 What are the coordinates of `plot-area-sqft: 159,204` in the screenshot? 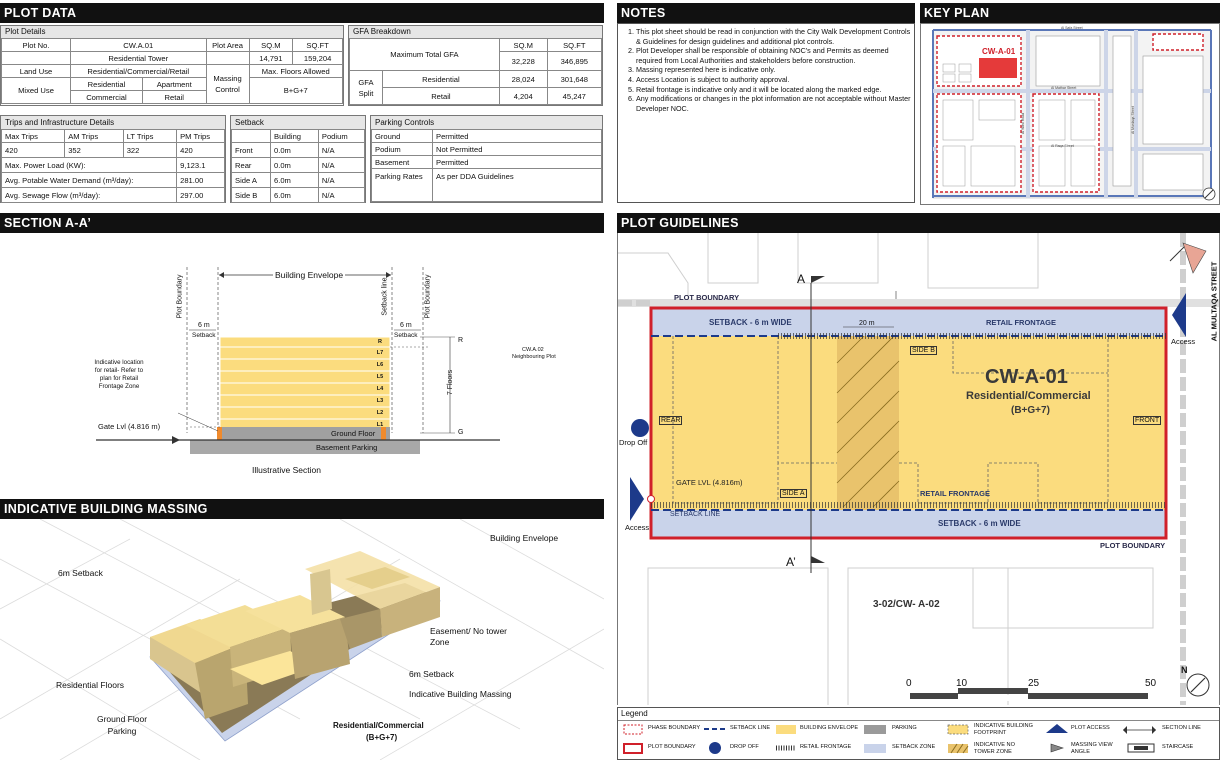 It's located at (317, 58).